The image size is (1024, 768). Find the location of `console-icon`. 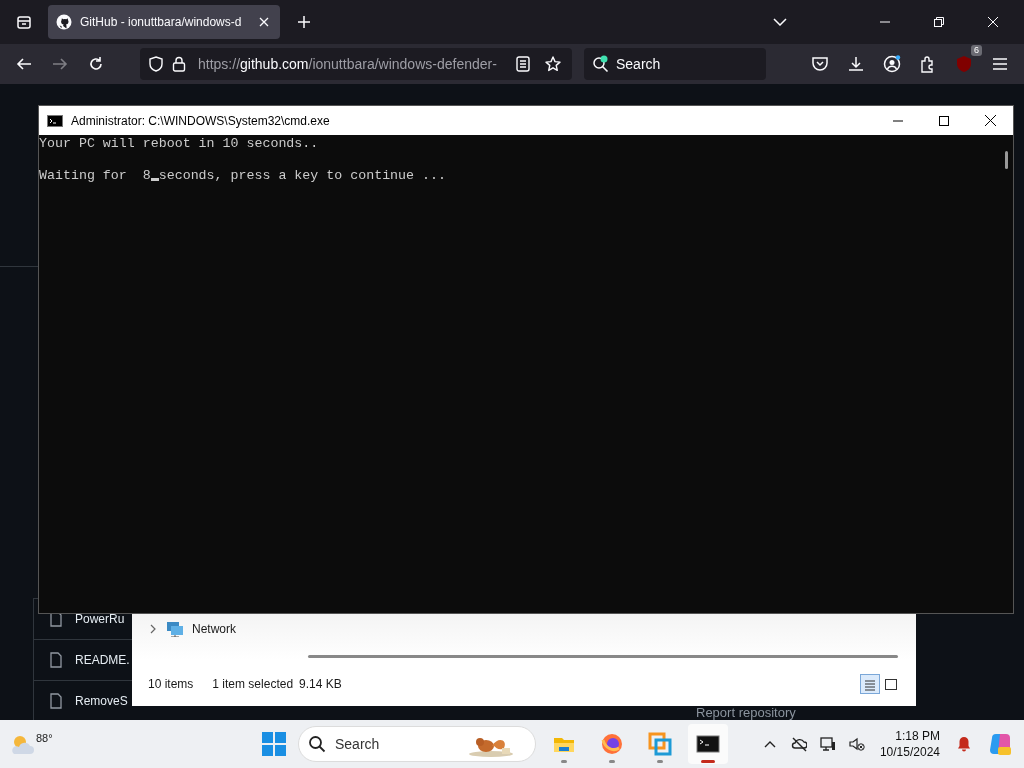

console-icon is located at coordinates (55, 120).